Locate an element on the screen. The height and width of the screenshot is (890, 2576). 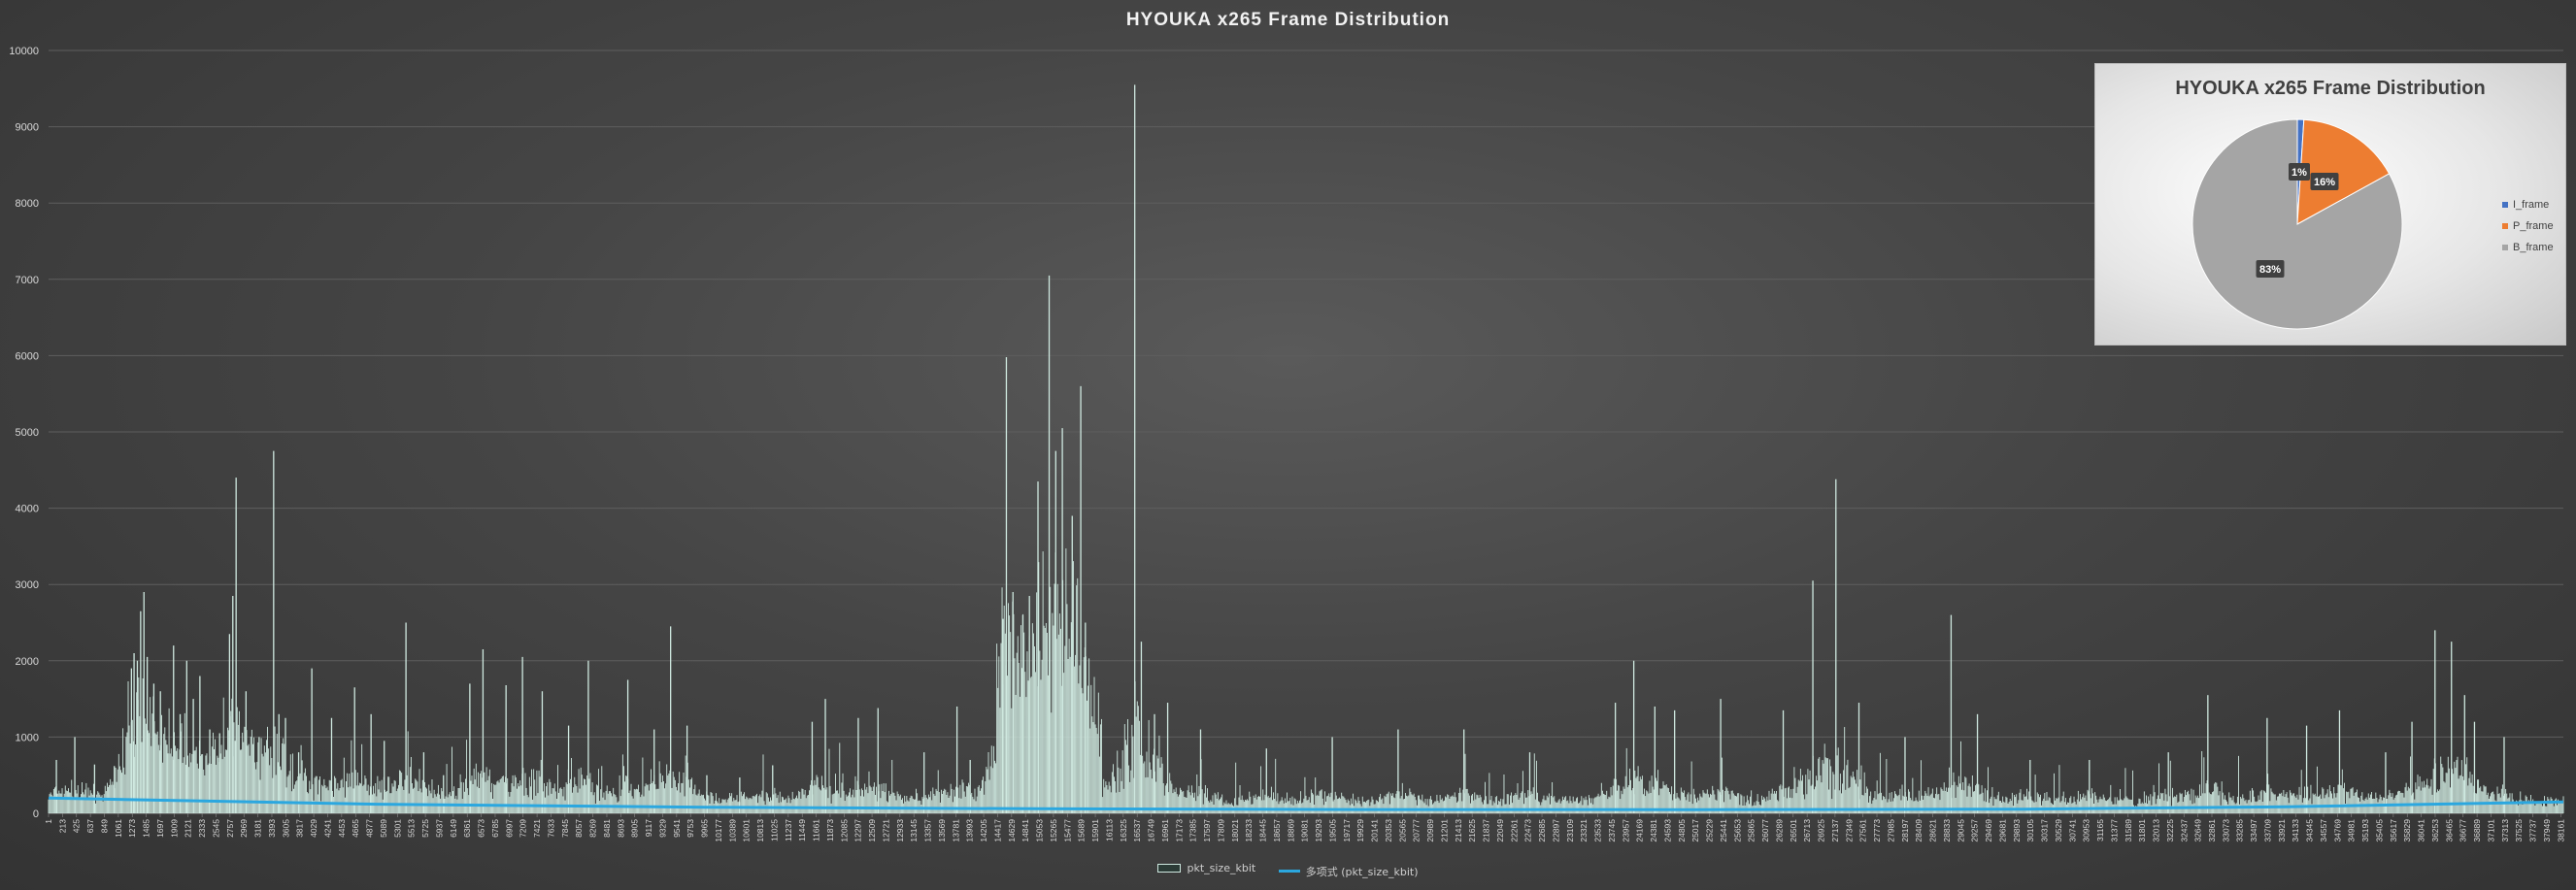
x-tick-label: 34557 is located at coordinates (2323, 831).